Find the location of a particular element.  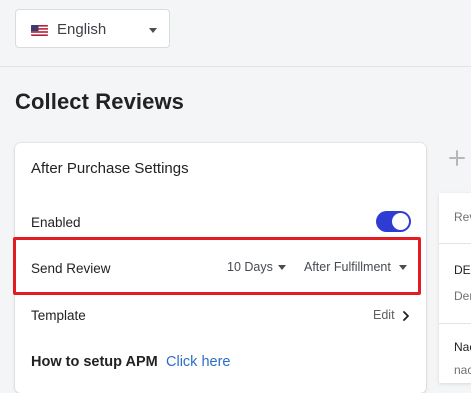

panel-header: Rev is located at coordinates (462, 217).